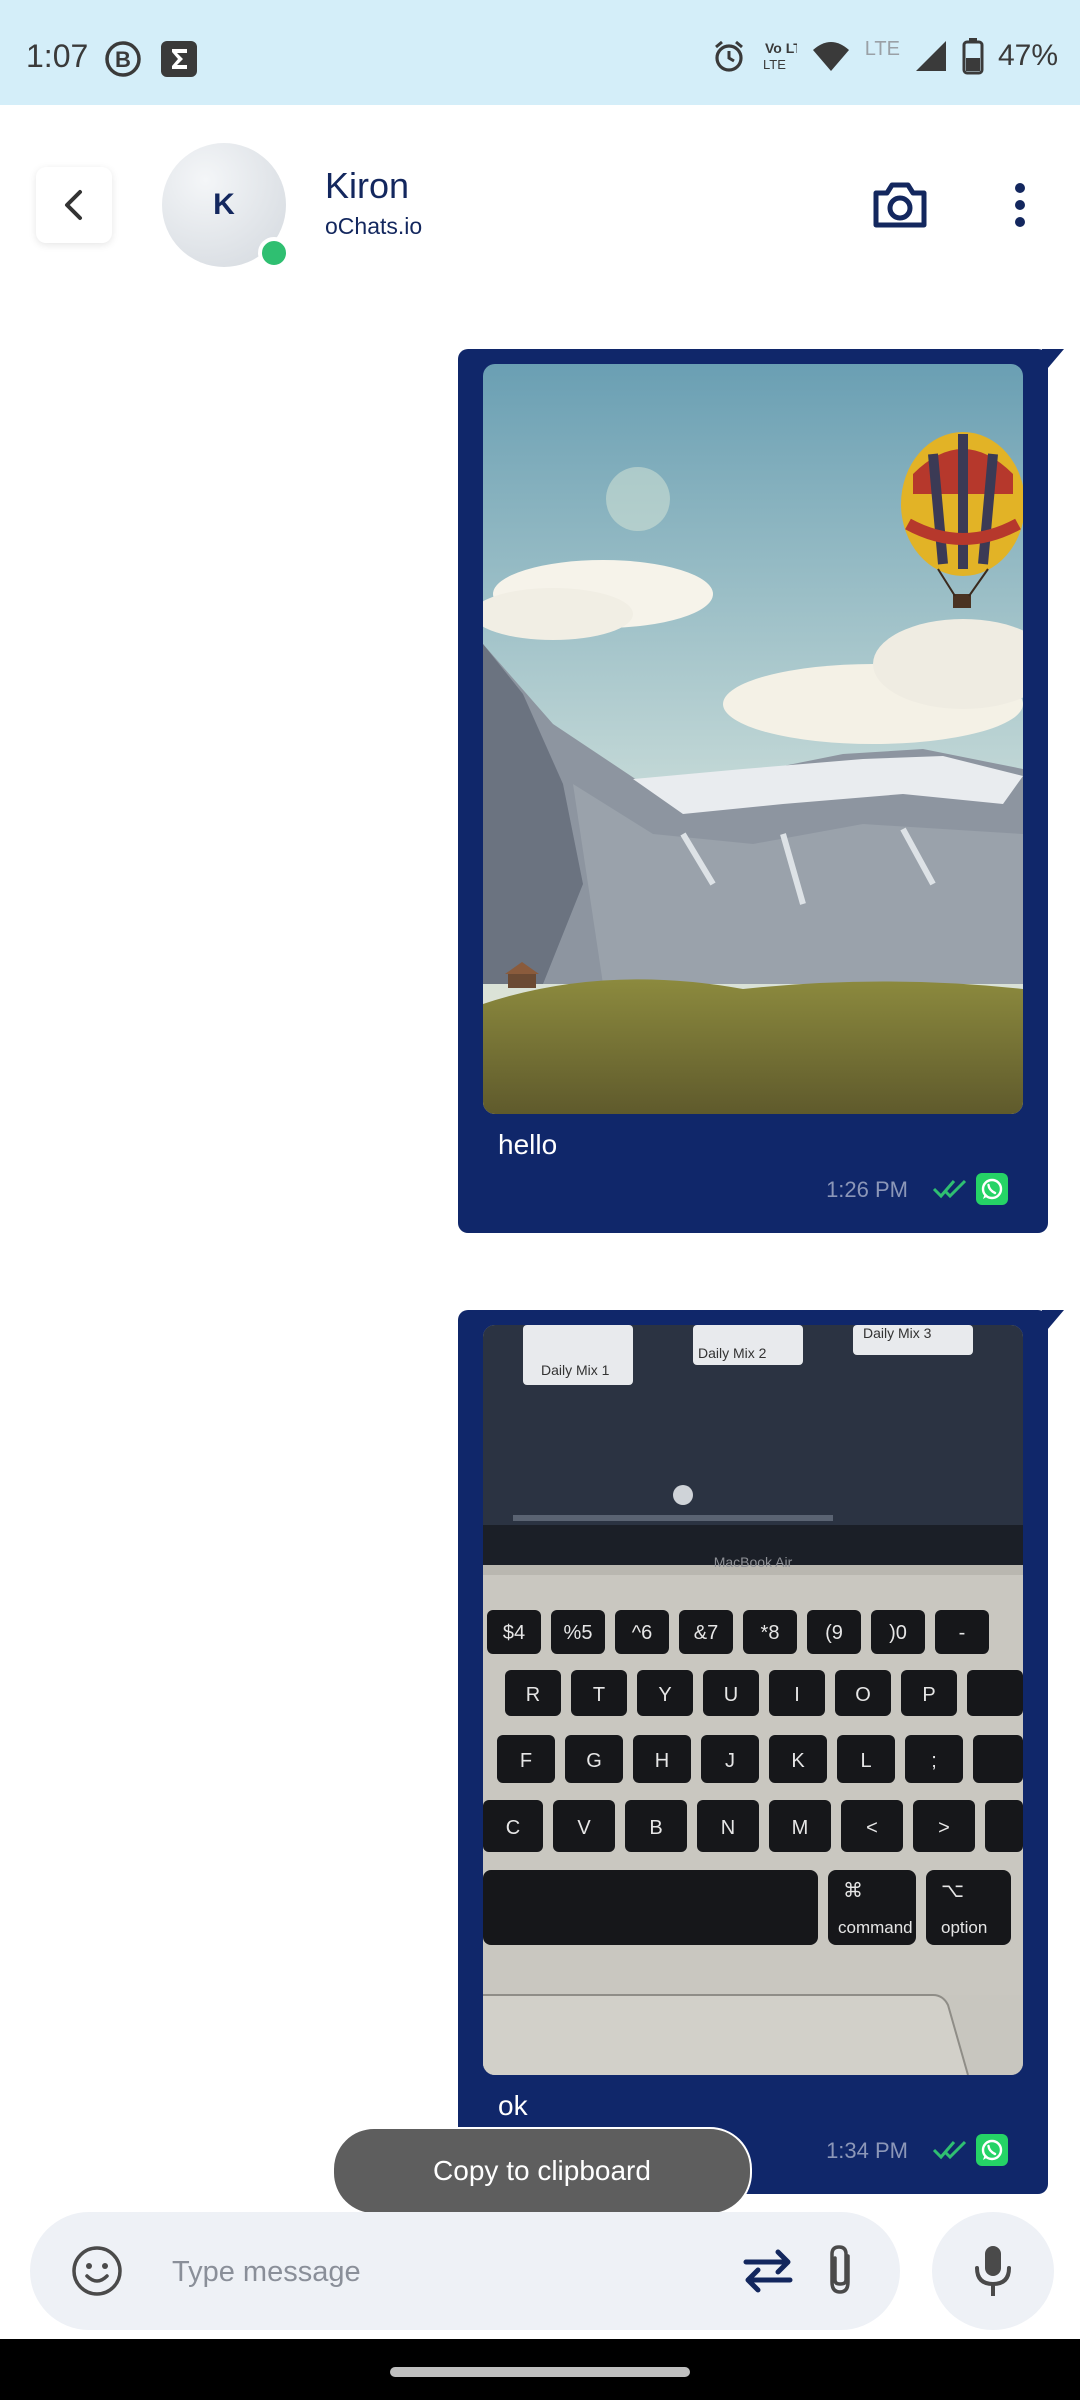 The image size is (1080, 2400). I want to click on key-label: (9, so click(834, 1633).